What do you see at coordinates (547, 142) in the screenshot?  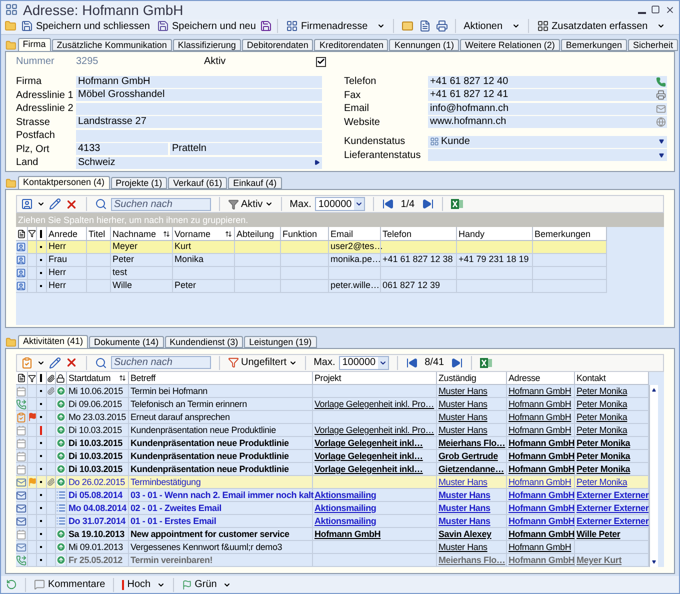 I see `status-dropdown: Kunde` at bounding box center [547, 142].